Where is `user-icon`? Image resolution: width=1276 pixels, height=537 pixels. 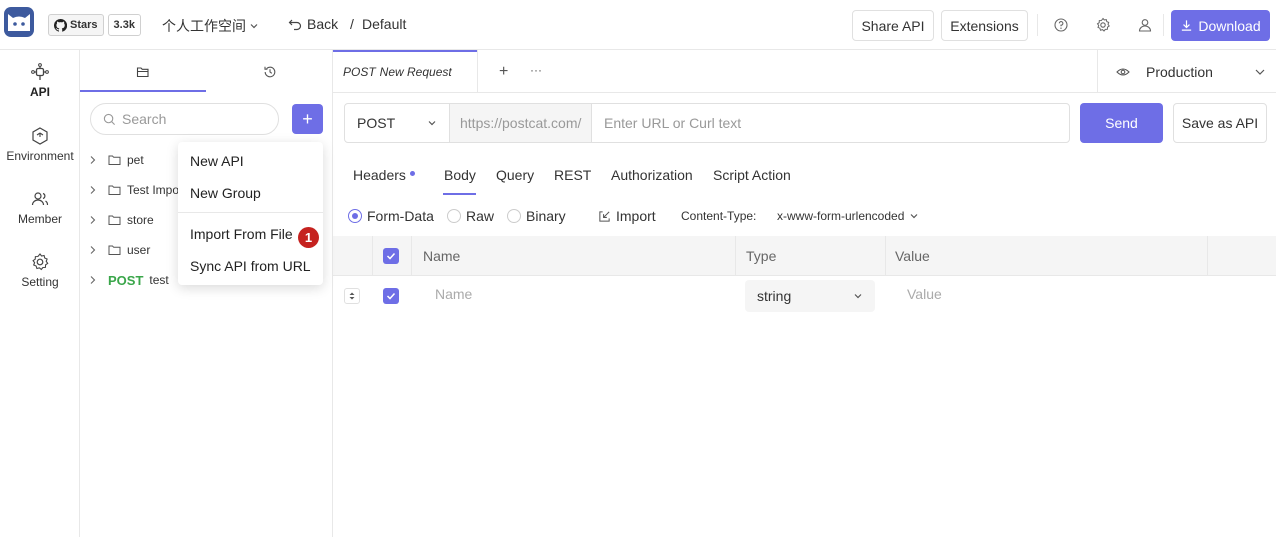
user-icon is located at coordinates (1145, 25).